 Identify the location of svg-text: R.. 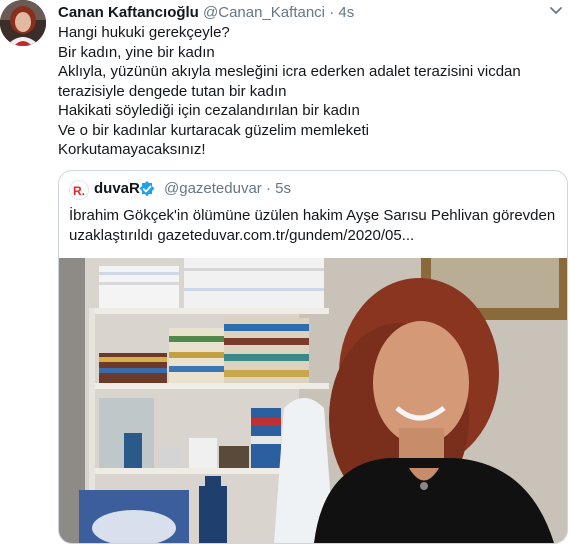
(79, 191).